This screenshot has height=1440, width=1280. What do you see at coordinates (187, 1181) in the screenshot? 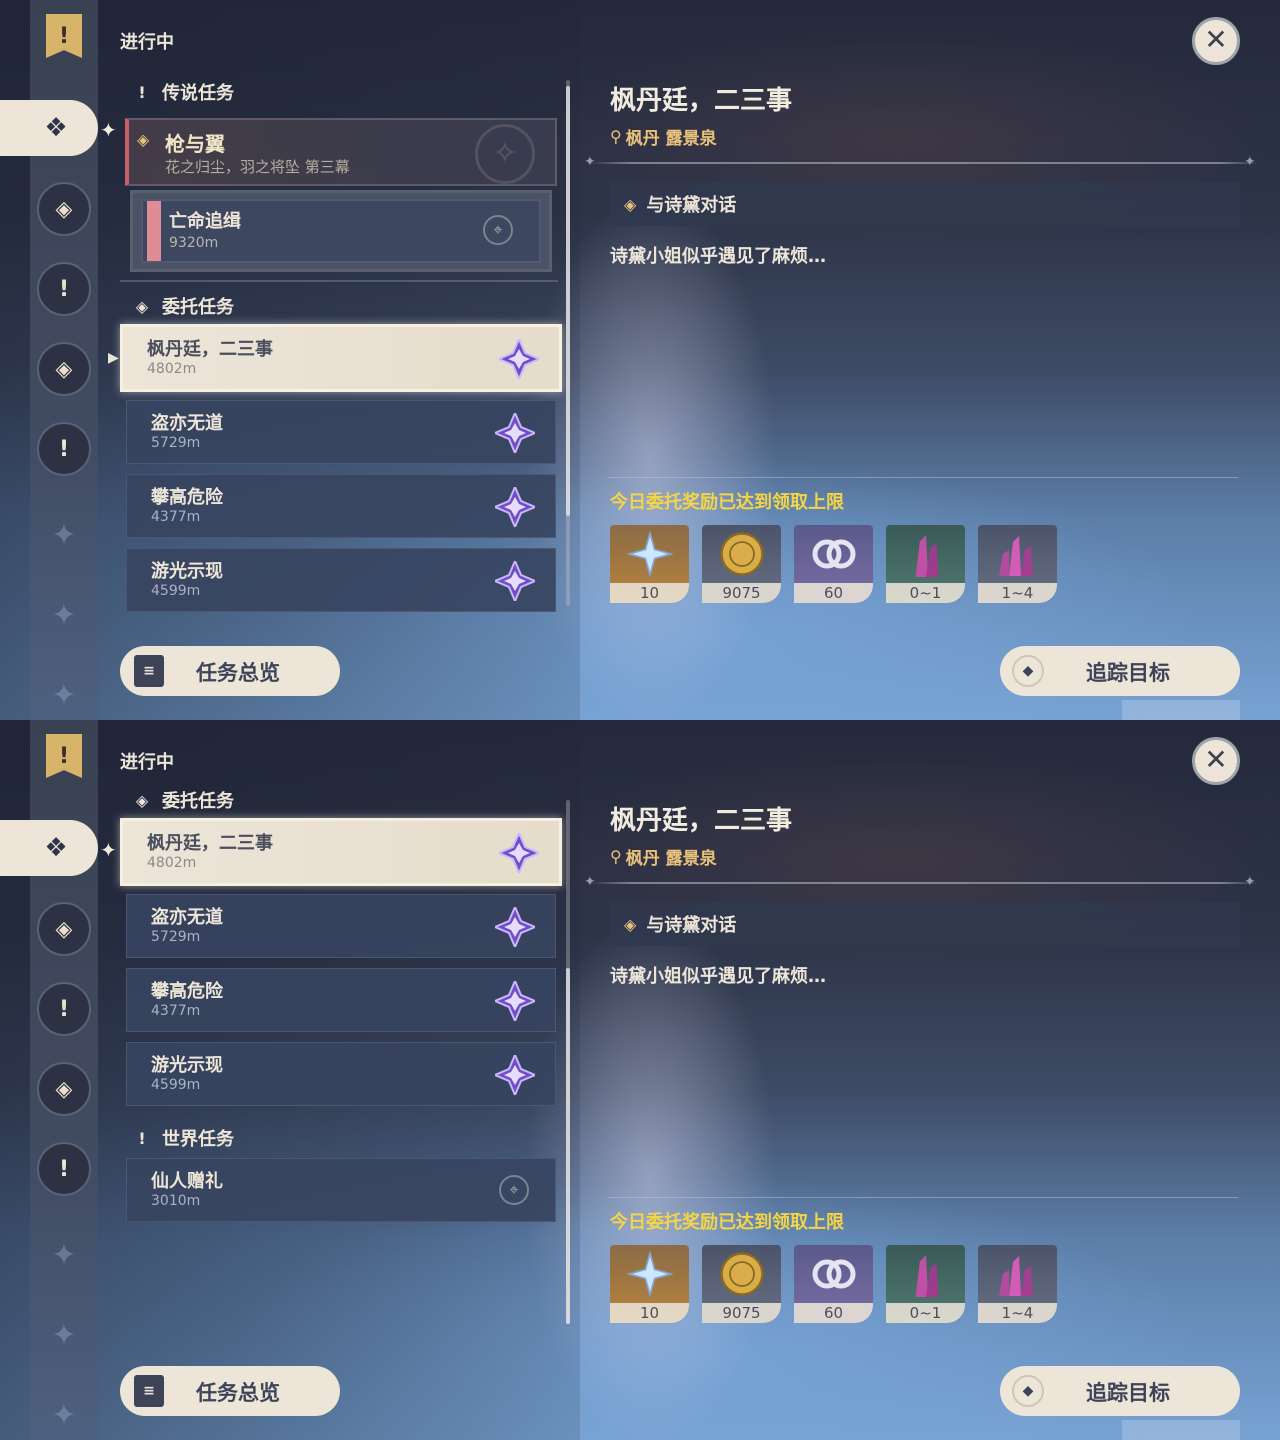
I see `quest-title: 仙人赠礼` at bounding box center [187, 1181].